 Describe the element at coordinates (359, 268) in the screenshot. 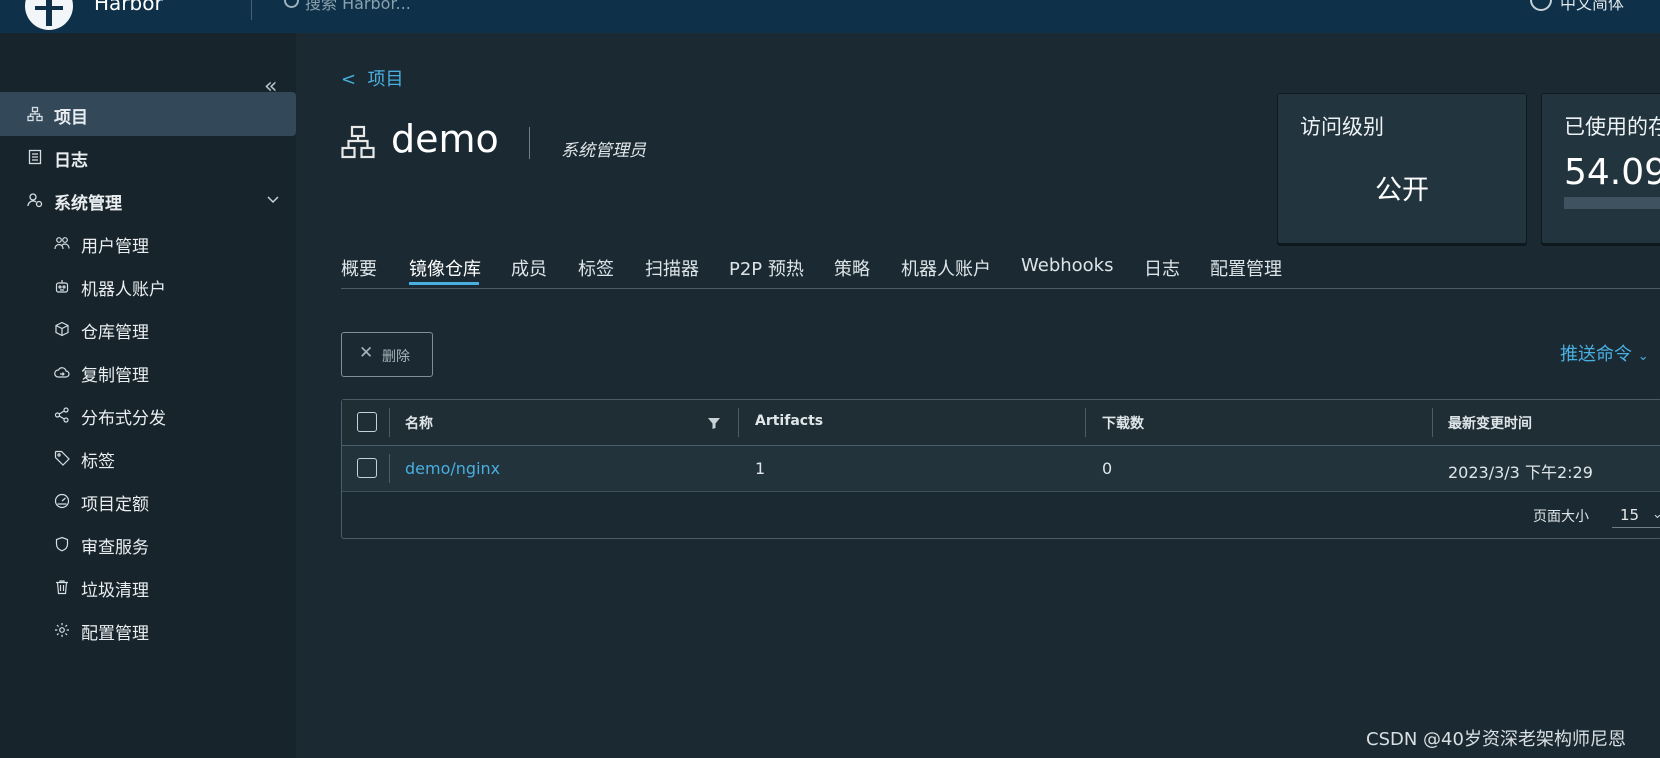

I see `tab-summary: 概要` at that location.